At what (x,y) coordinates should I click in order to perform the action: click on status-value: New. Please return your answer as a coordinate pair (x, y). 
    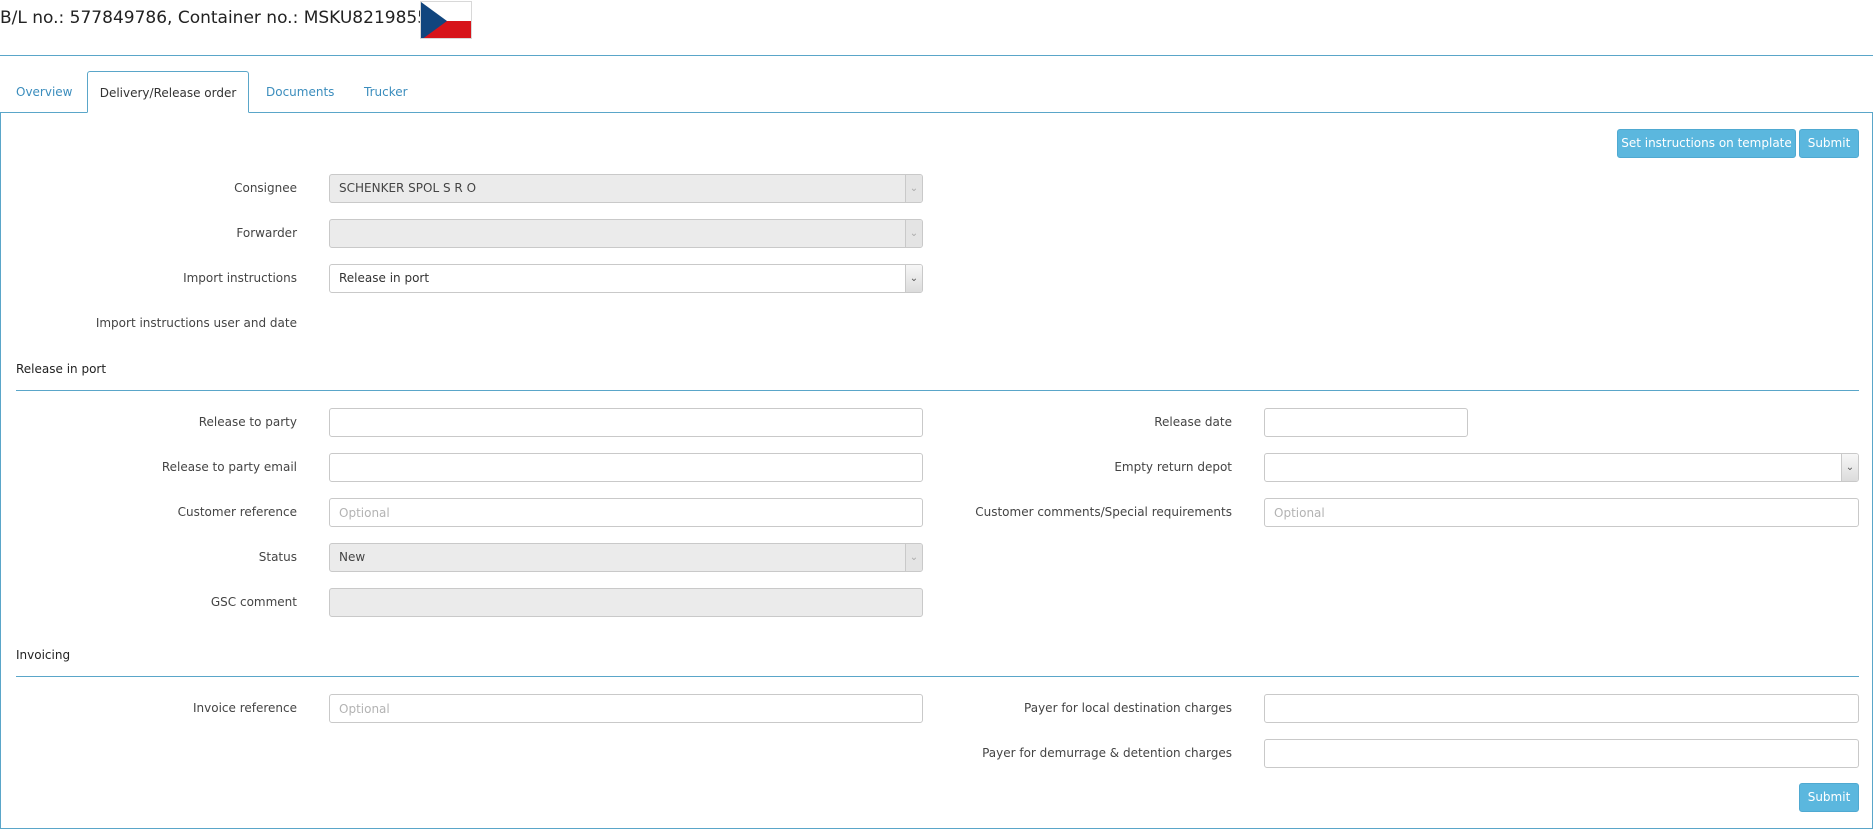
    Looking at the image, I should click on (352, 557).